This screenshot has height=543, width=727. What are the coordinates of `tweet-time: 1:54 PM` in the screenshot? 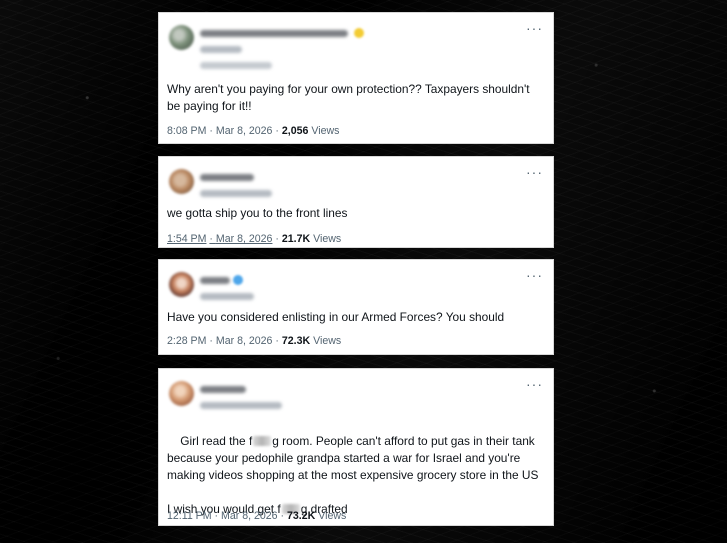 It's located at (186, 239).